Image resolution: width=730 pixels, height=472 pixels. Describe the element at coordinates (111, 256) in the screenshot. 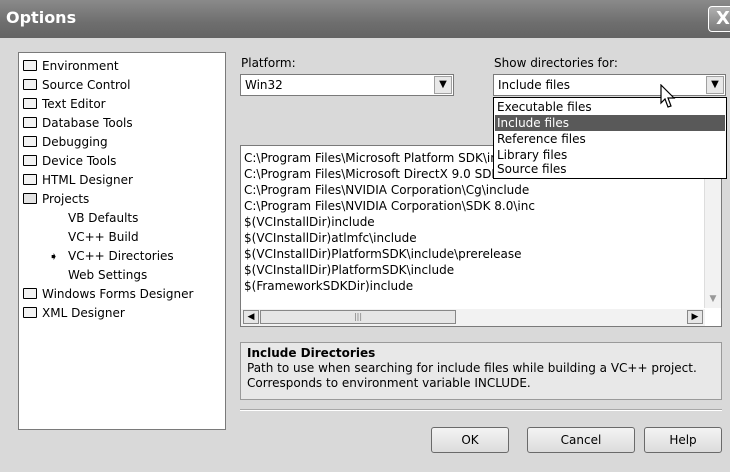

I see `tree-item-vc-directories: ➧ VC++ Directories` at that location.